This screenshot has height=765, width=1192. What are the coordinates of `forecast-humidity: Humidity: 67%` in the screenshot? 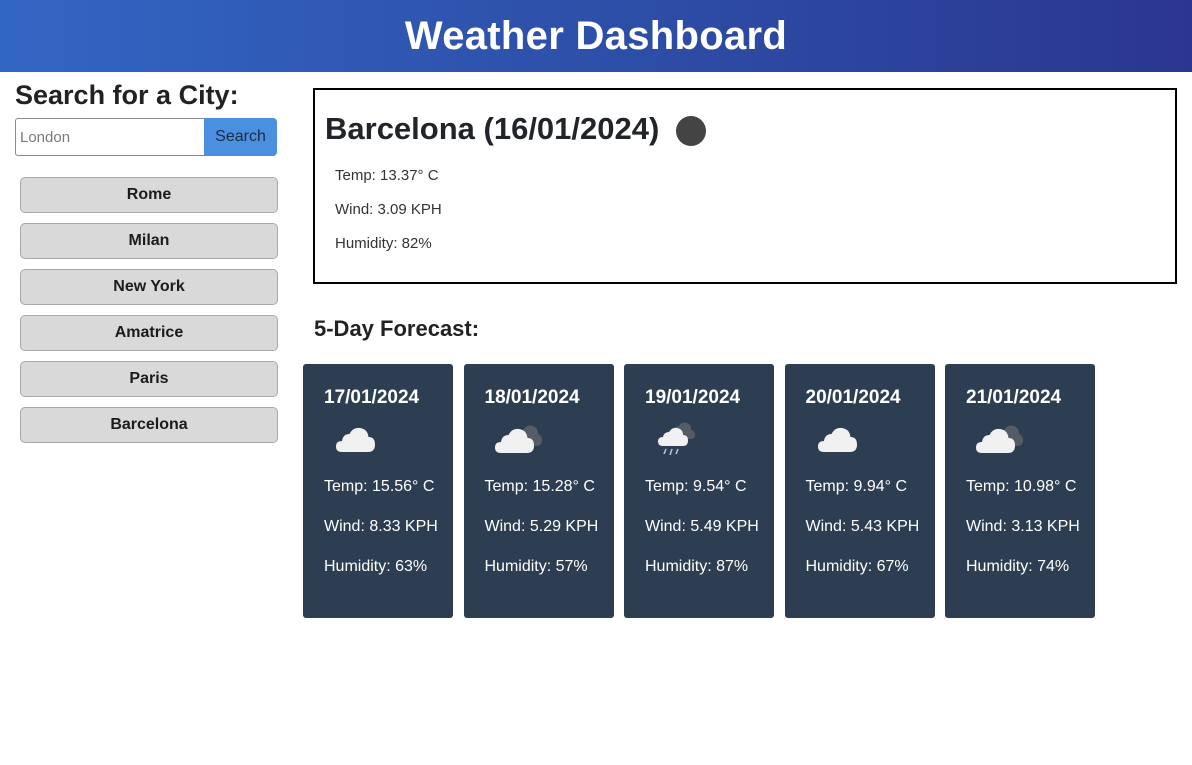 It's located at (857, 566).